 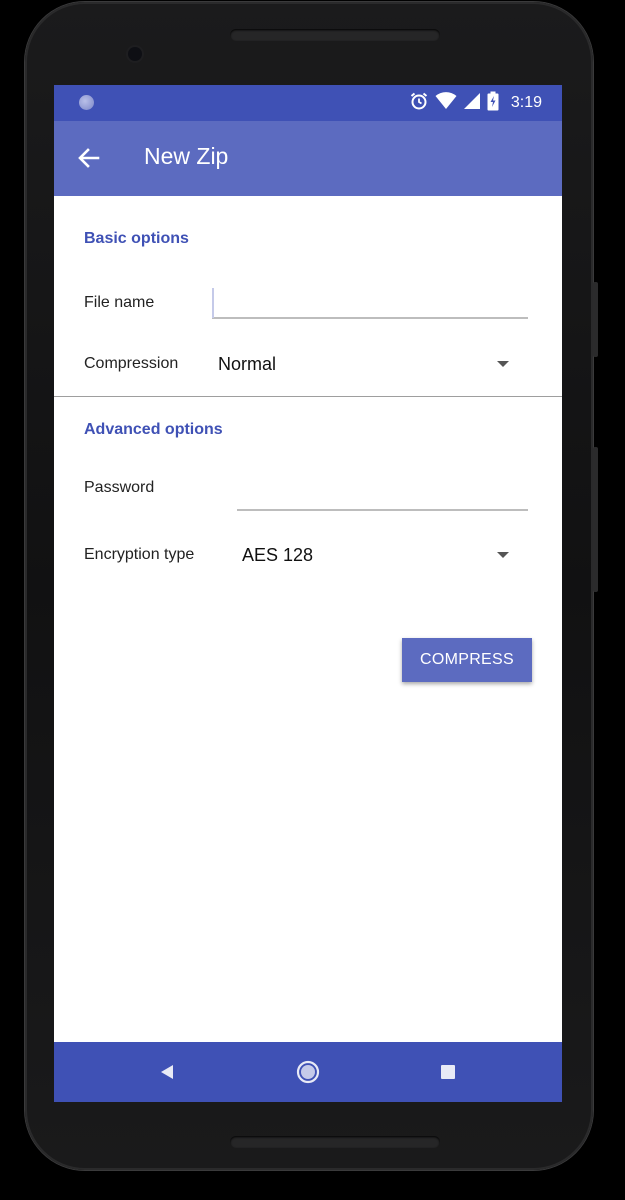 I want to click on back-triangle-icon, so click(x=167, y=1072).